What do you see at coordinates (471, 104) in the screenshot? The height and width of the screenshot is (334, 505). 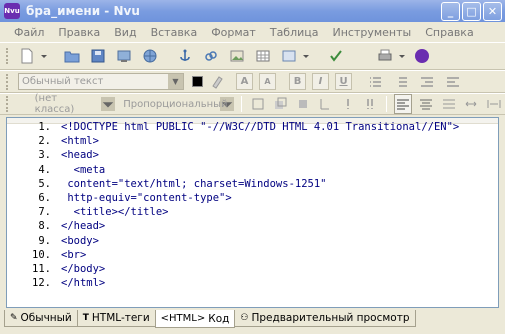 I see `letter-spacing-button` at bounding box center [471, 104].